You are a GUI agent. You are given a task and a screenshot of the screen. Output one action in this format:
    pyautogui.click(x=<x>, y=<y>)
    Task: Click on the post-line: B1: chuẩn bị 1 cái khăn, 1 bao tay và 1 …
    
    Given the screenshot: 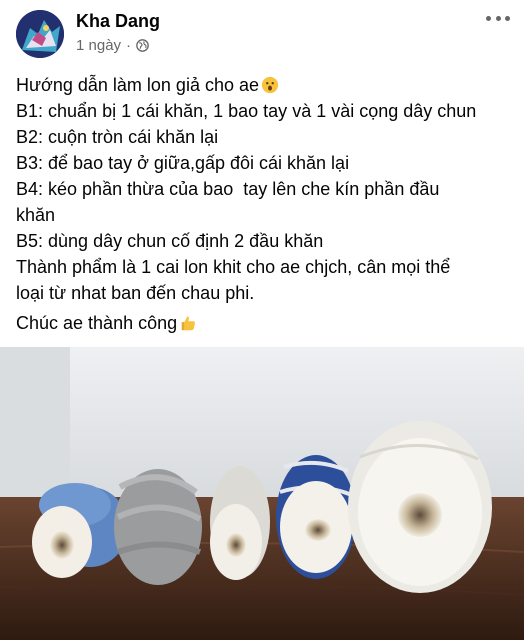 What is the action you would take?
    pyautogui.click(x=246, y=111)
    